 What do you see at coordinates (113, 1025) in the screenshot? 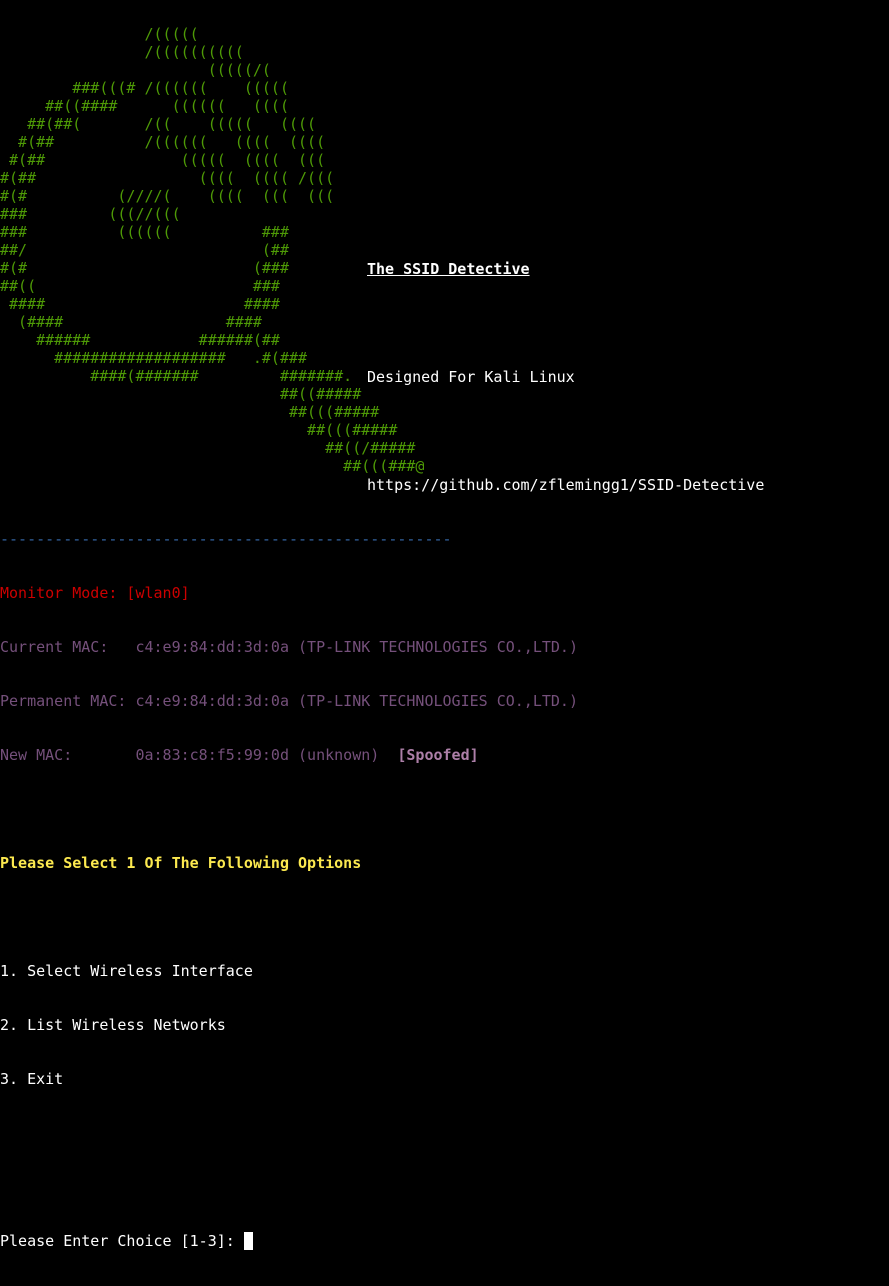
I see `menu-option-2: 2. List Wireless Networks` at bounding box center [113, 1025].